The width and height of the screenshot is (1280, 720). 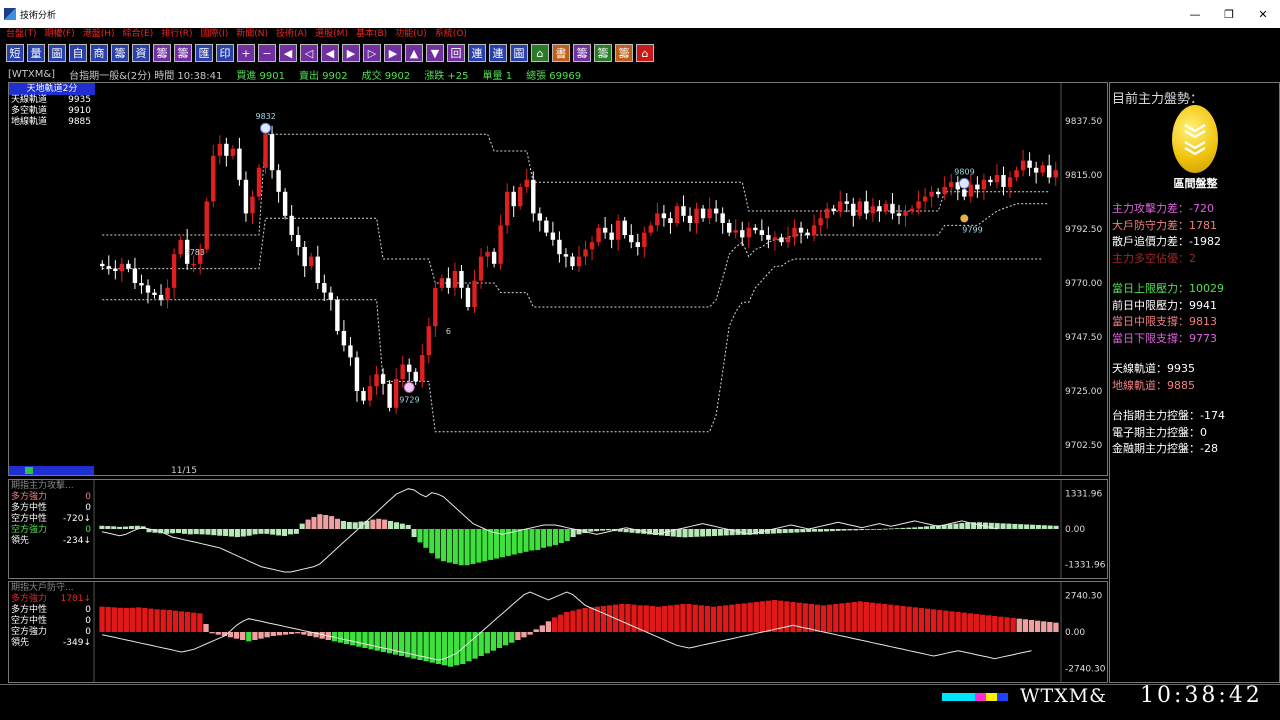 I want to click on toolbar-button-21: 回, so click(x=456, y=53).